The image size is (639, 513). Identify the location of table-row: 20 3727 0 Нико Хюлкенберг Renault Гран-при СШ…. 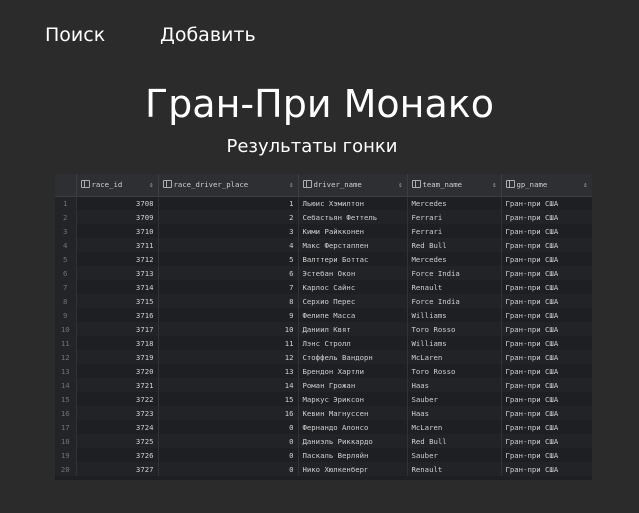
(323, 469).